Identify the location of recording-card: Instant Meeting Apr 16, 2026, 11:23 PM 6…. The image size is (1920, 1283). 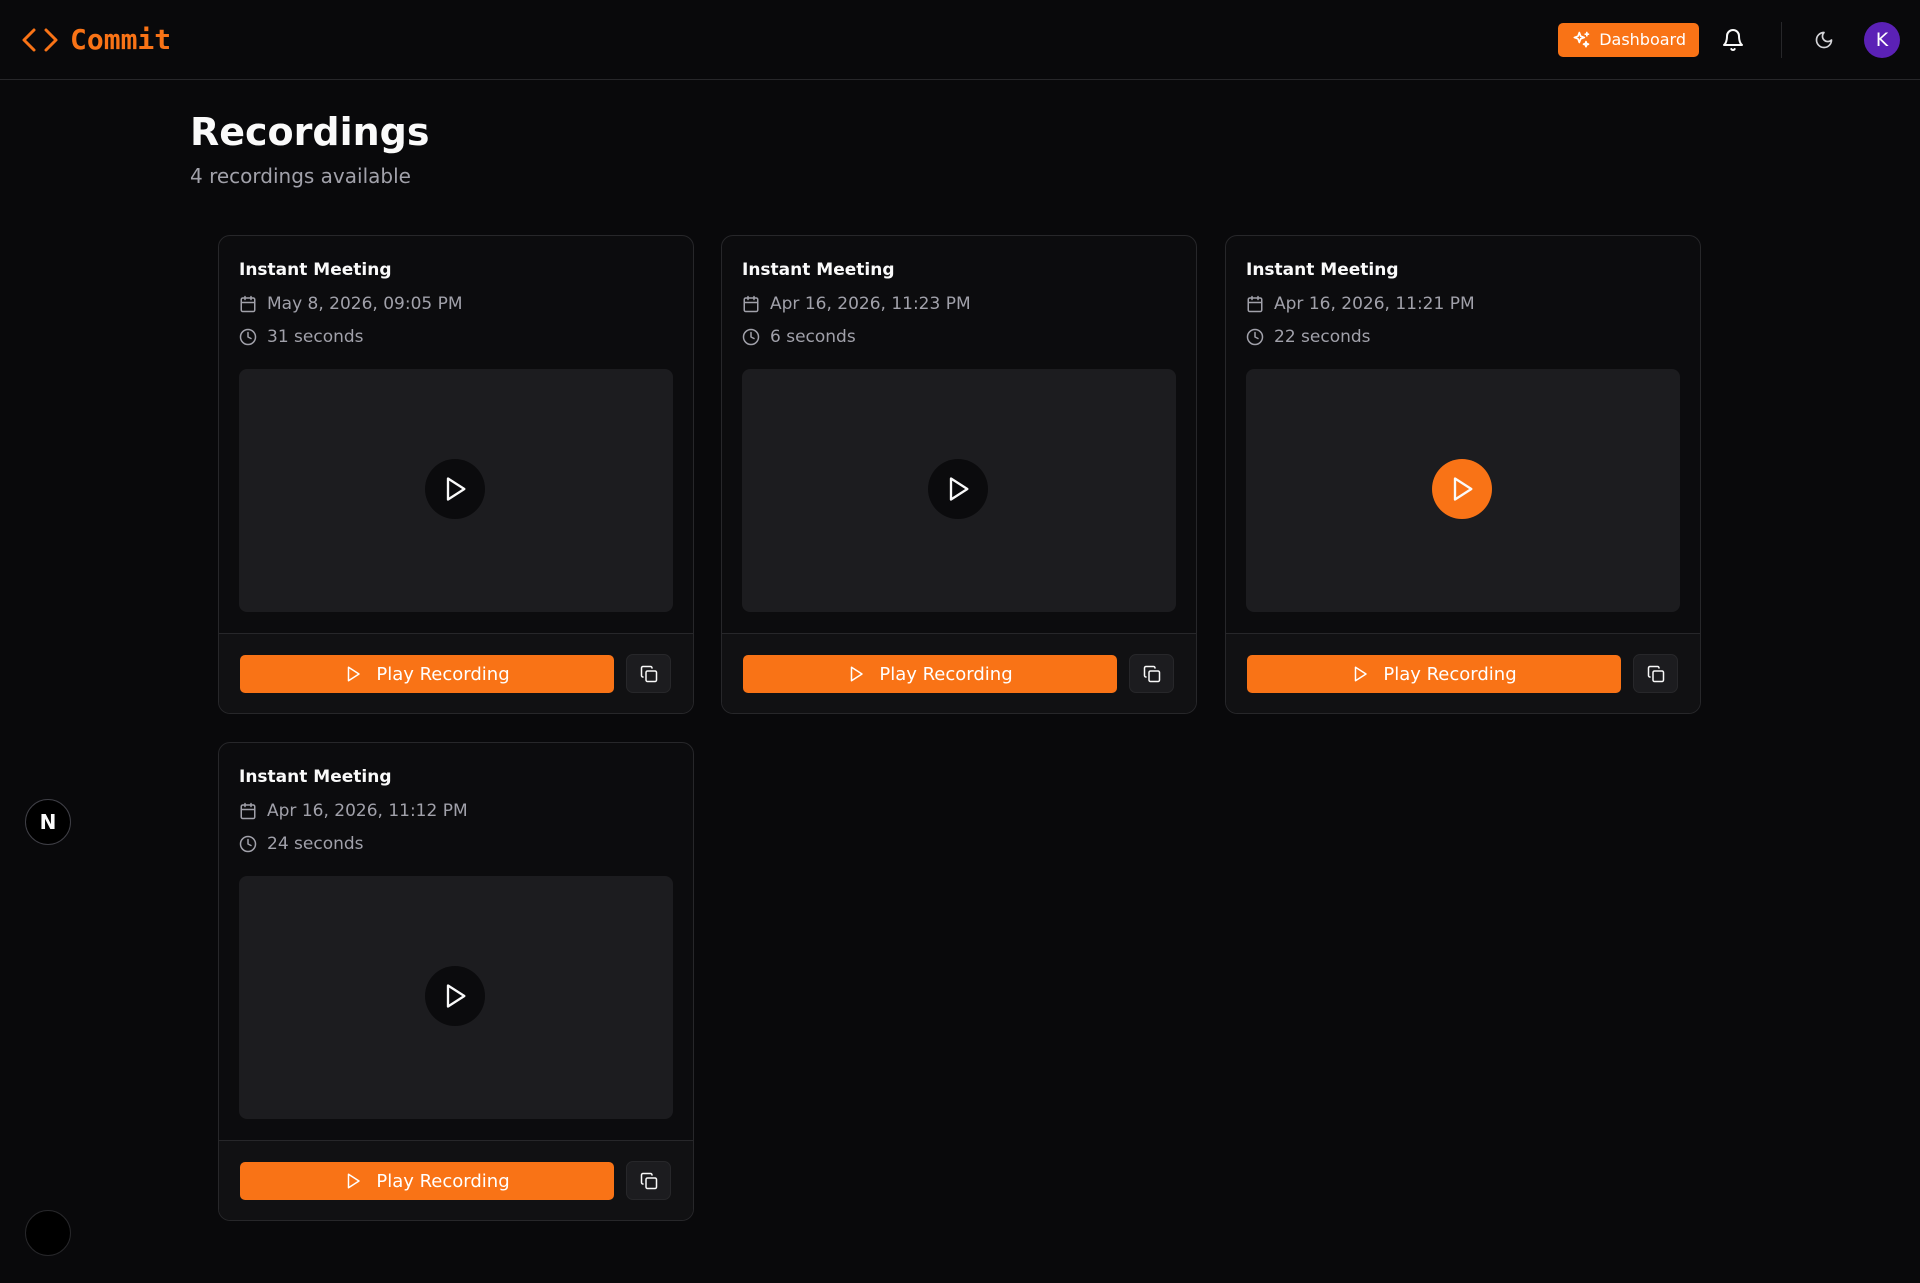
(959, 474).